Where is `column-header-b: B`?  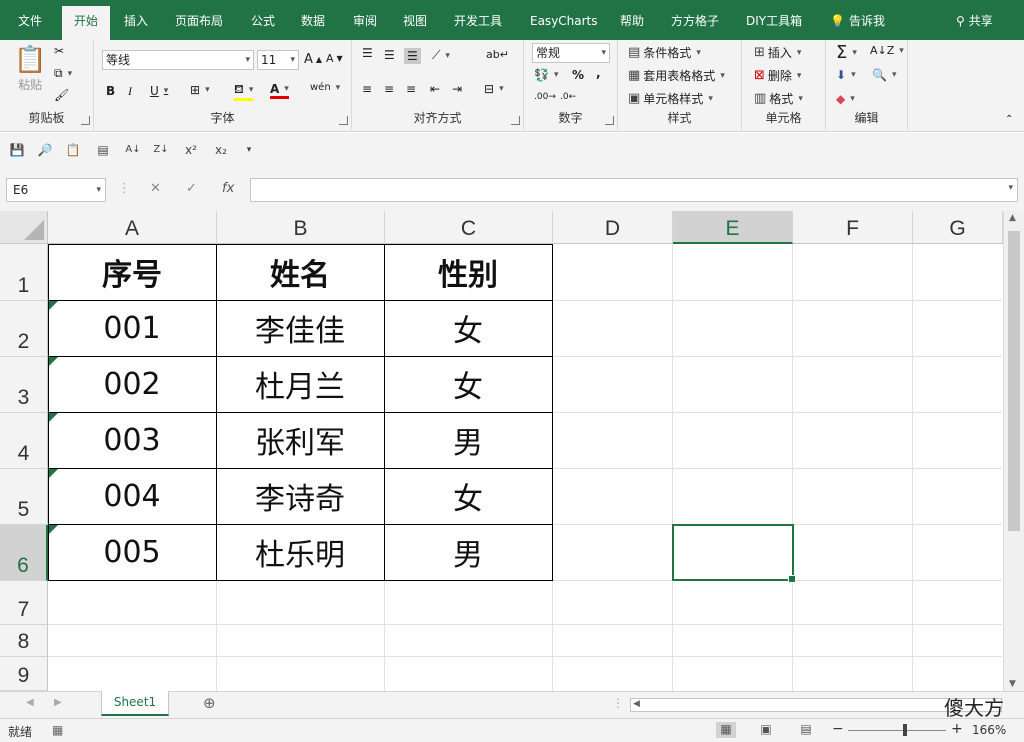
column-header-b: B is located at coordinates (301, 227).